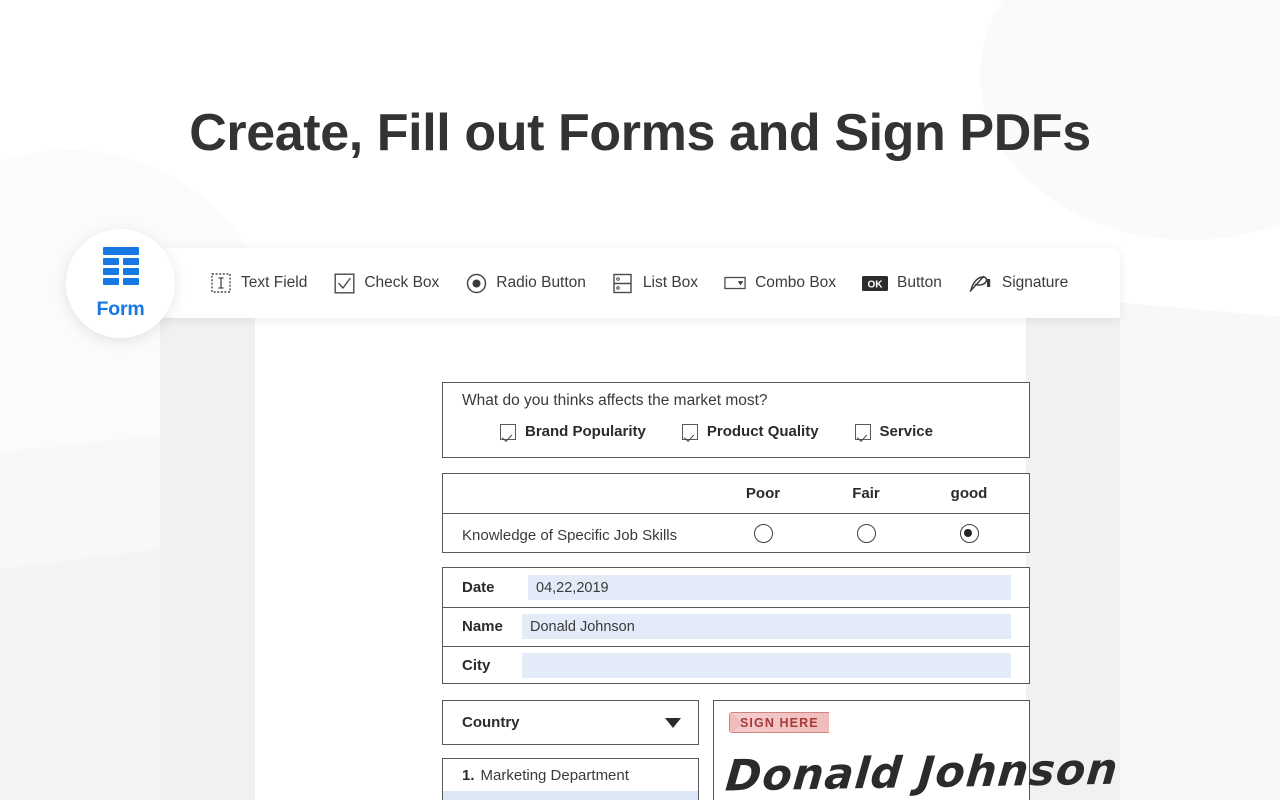 This screenshot has height=800, width=1280. Describe the element at coordinates (120, 308) in the screenshot. I see `form-badge-label: Form` at that location.